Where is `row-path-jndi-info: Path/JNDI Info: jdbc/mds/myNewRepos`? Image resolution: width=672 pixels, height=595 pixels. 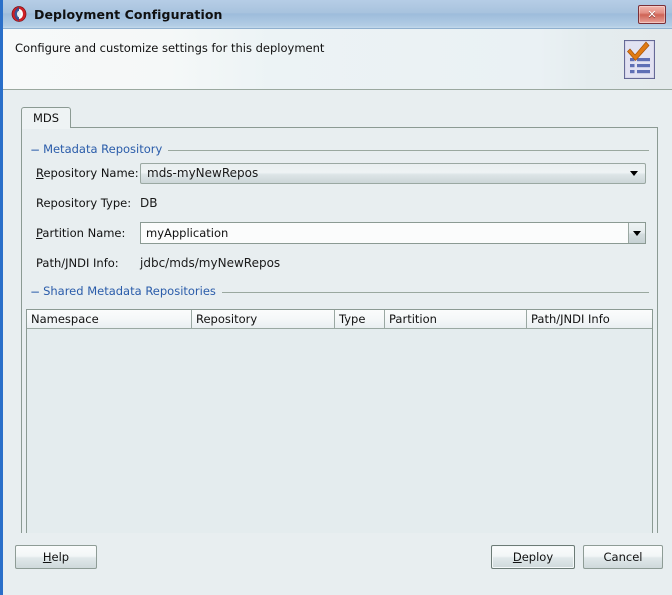
row-path-jndi-info: Path/JNDI Info: jdbc/mds/myNewRepos is located at coordinates (158, 263).